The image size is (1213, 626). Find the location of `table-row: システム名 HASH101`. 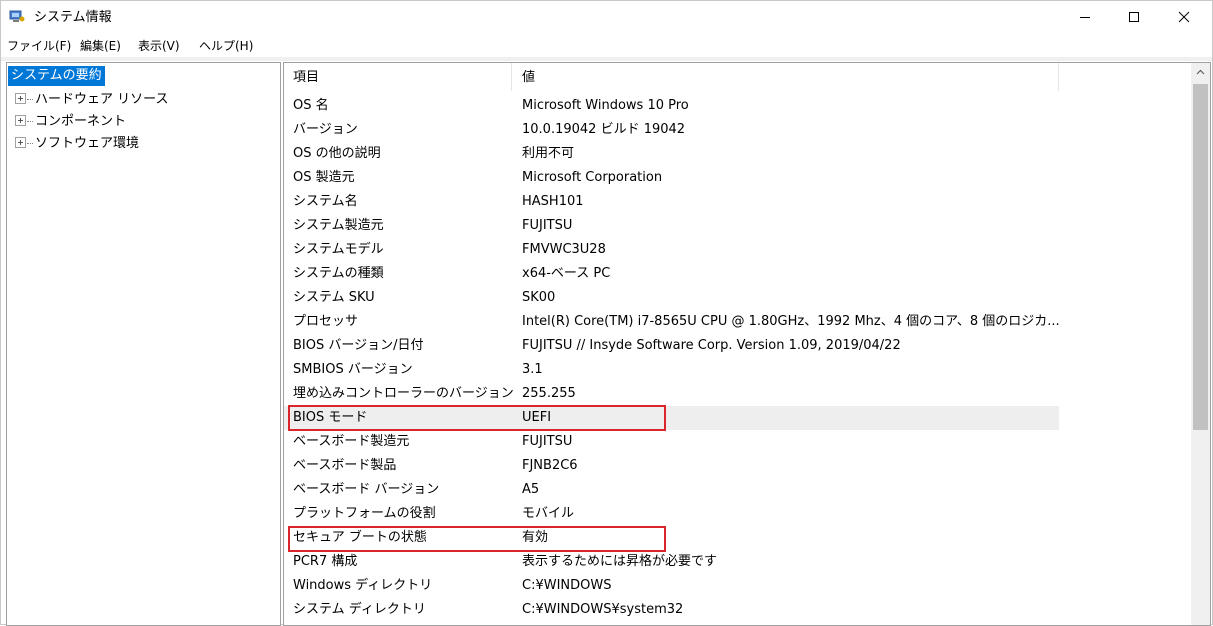

table-row: システム名 HASH101 is located at coordinates (671, 202).